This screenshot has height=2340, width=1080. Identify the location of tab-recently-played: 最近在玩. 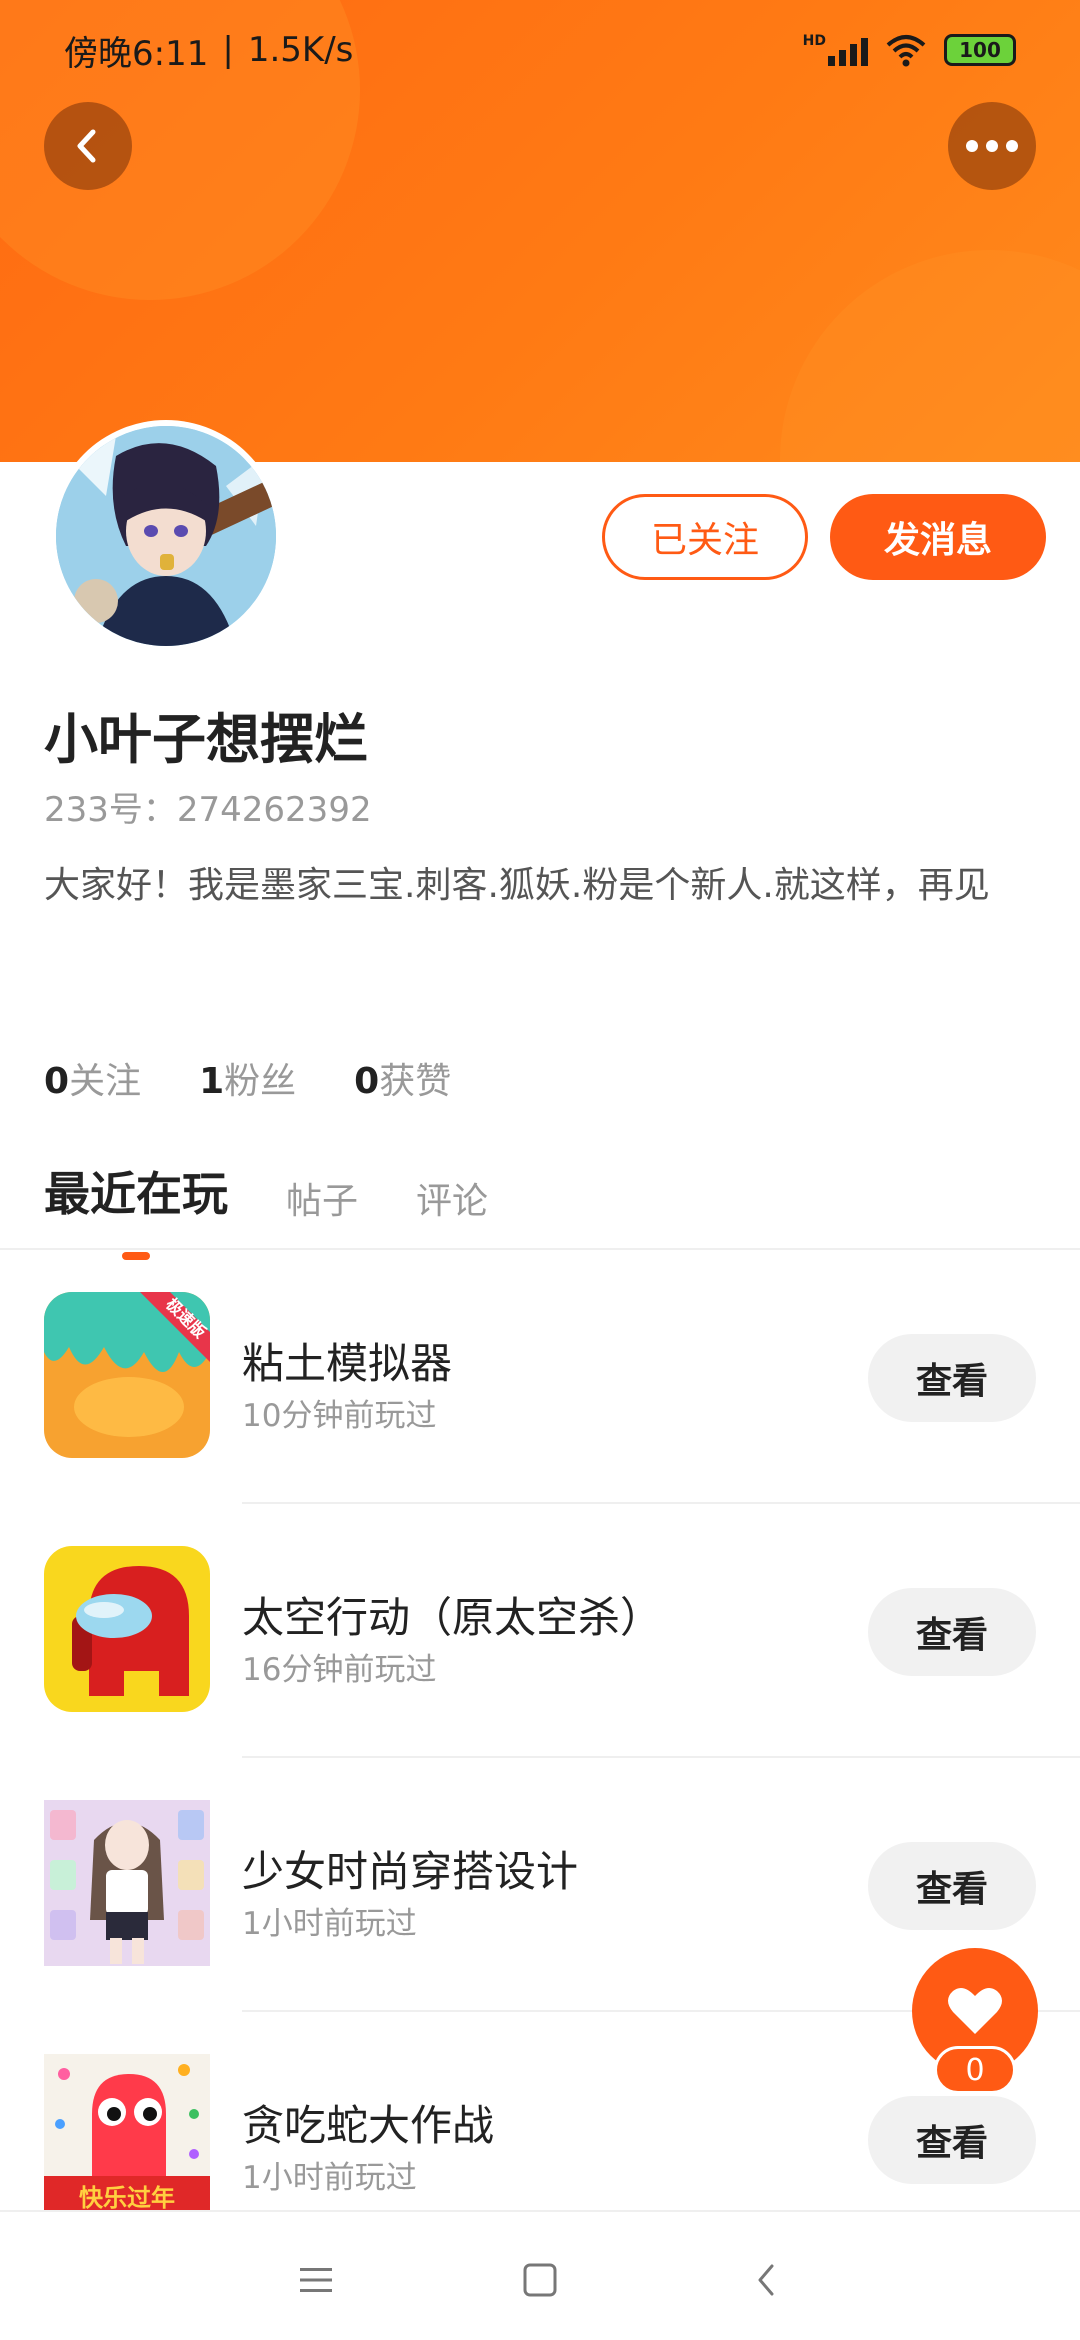
(136, 1209).